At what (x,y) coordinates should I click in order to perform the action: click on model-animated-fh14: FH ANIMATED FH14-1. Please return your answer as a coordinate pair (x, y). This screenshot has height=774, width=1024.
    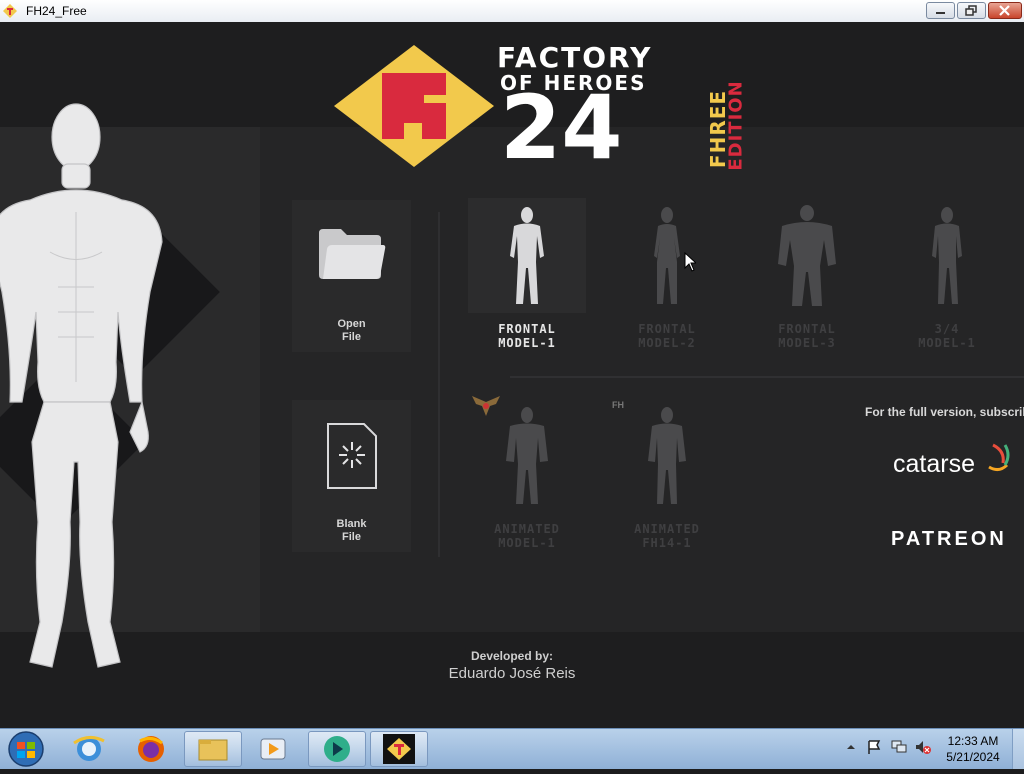
    Looking at the image, I should click on (667, 478).